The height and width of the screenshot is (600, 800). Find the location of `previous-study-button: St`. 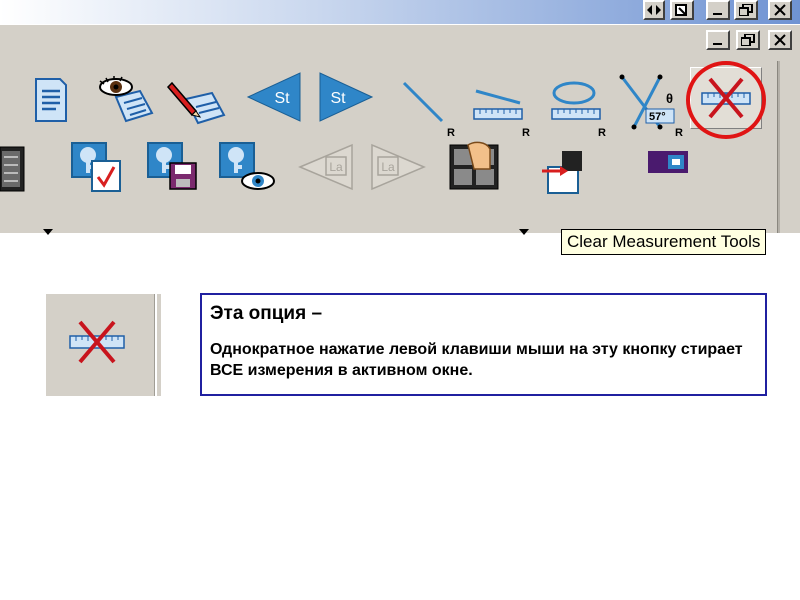

previous-study-button: St is located at coordinates (274, 97).